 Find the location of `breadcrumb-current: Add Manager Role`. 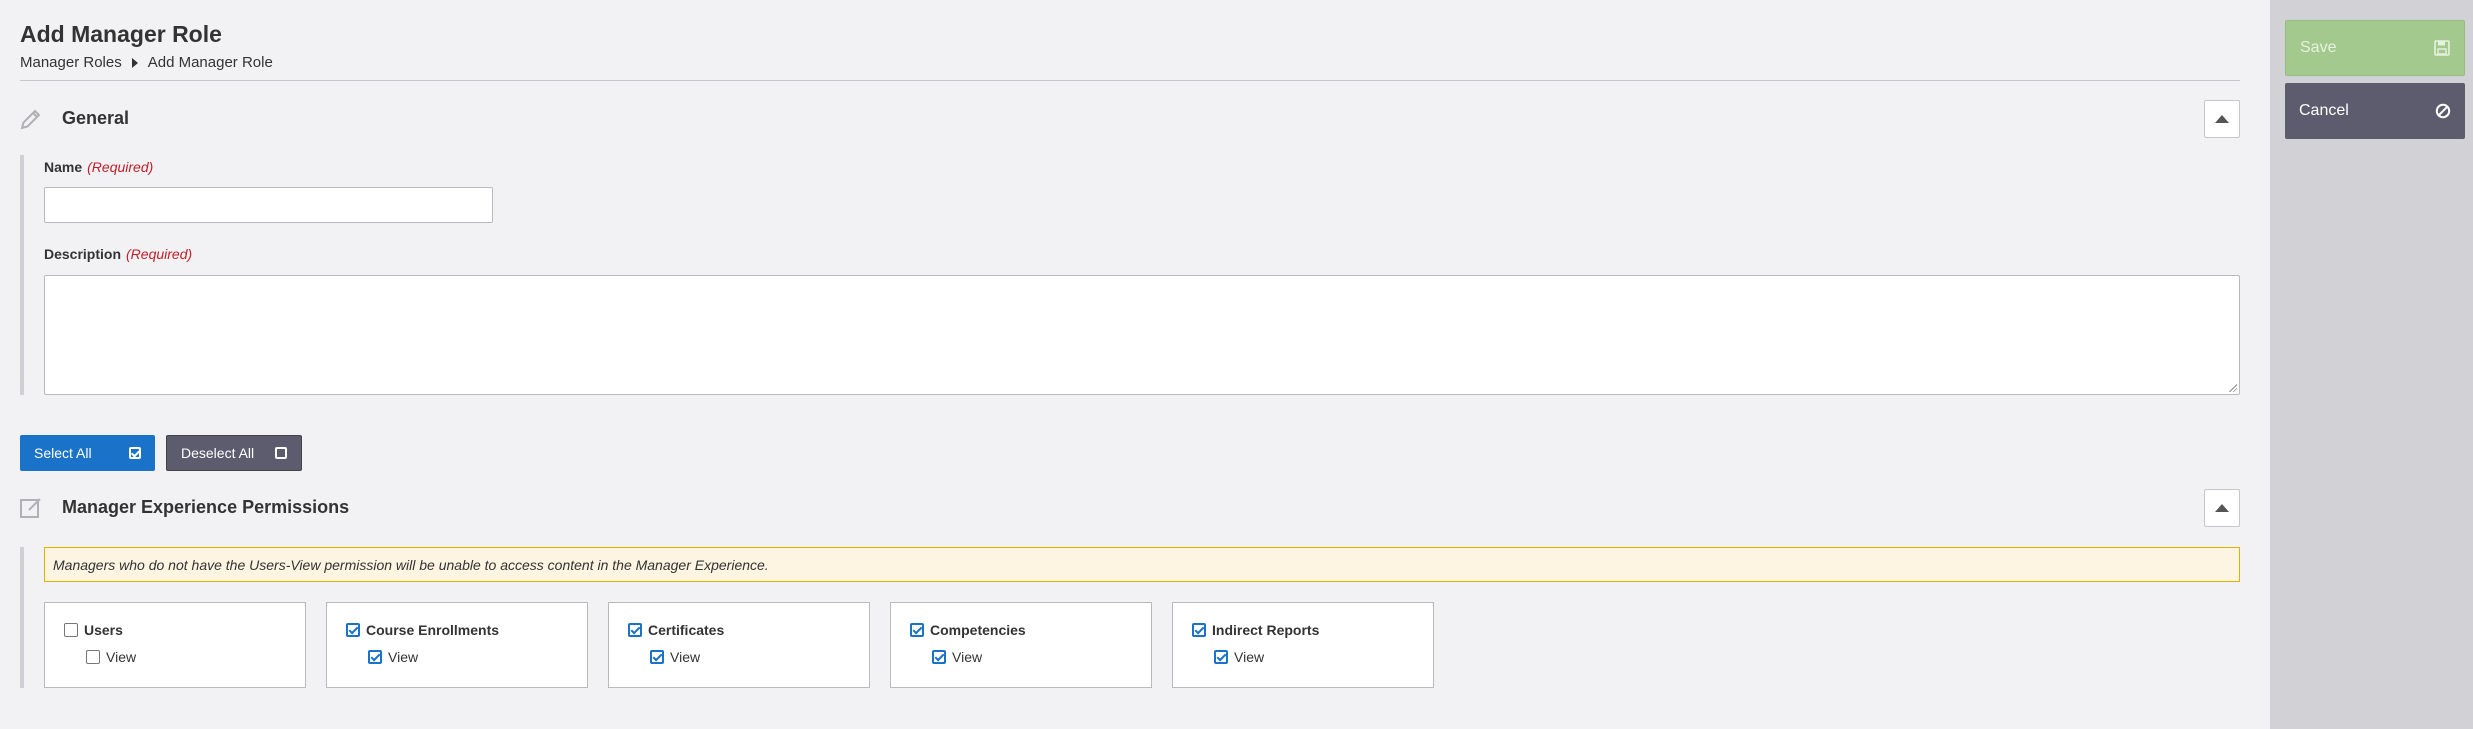

breadcrumb-current: Add Manager Role is located at coordinates (210, 62).